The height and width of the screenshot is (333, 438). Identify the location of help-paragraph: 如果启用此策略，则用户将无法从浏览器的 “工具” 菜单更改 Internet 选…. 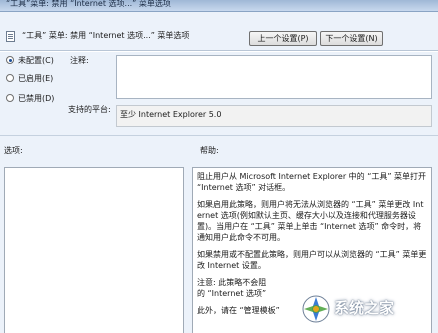
(310, 221).